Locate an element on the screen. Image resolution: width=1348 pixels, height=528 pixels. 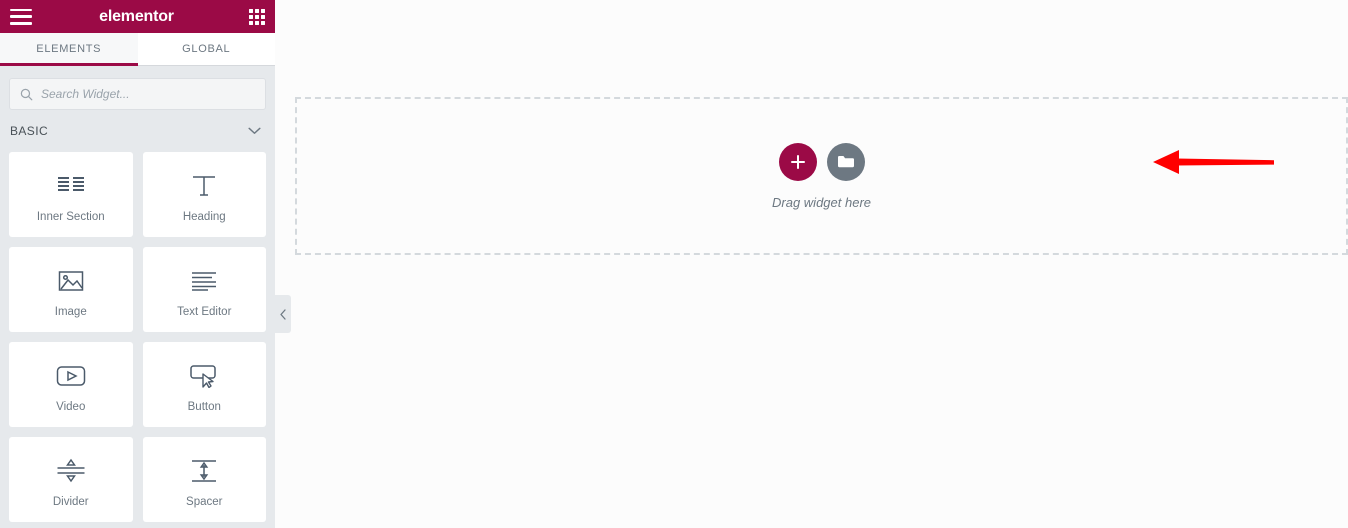
chevron-left-icon is located at coordinates (283, 314).